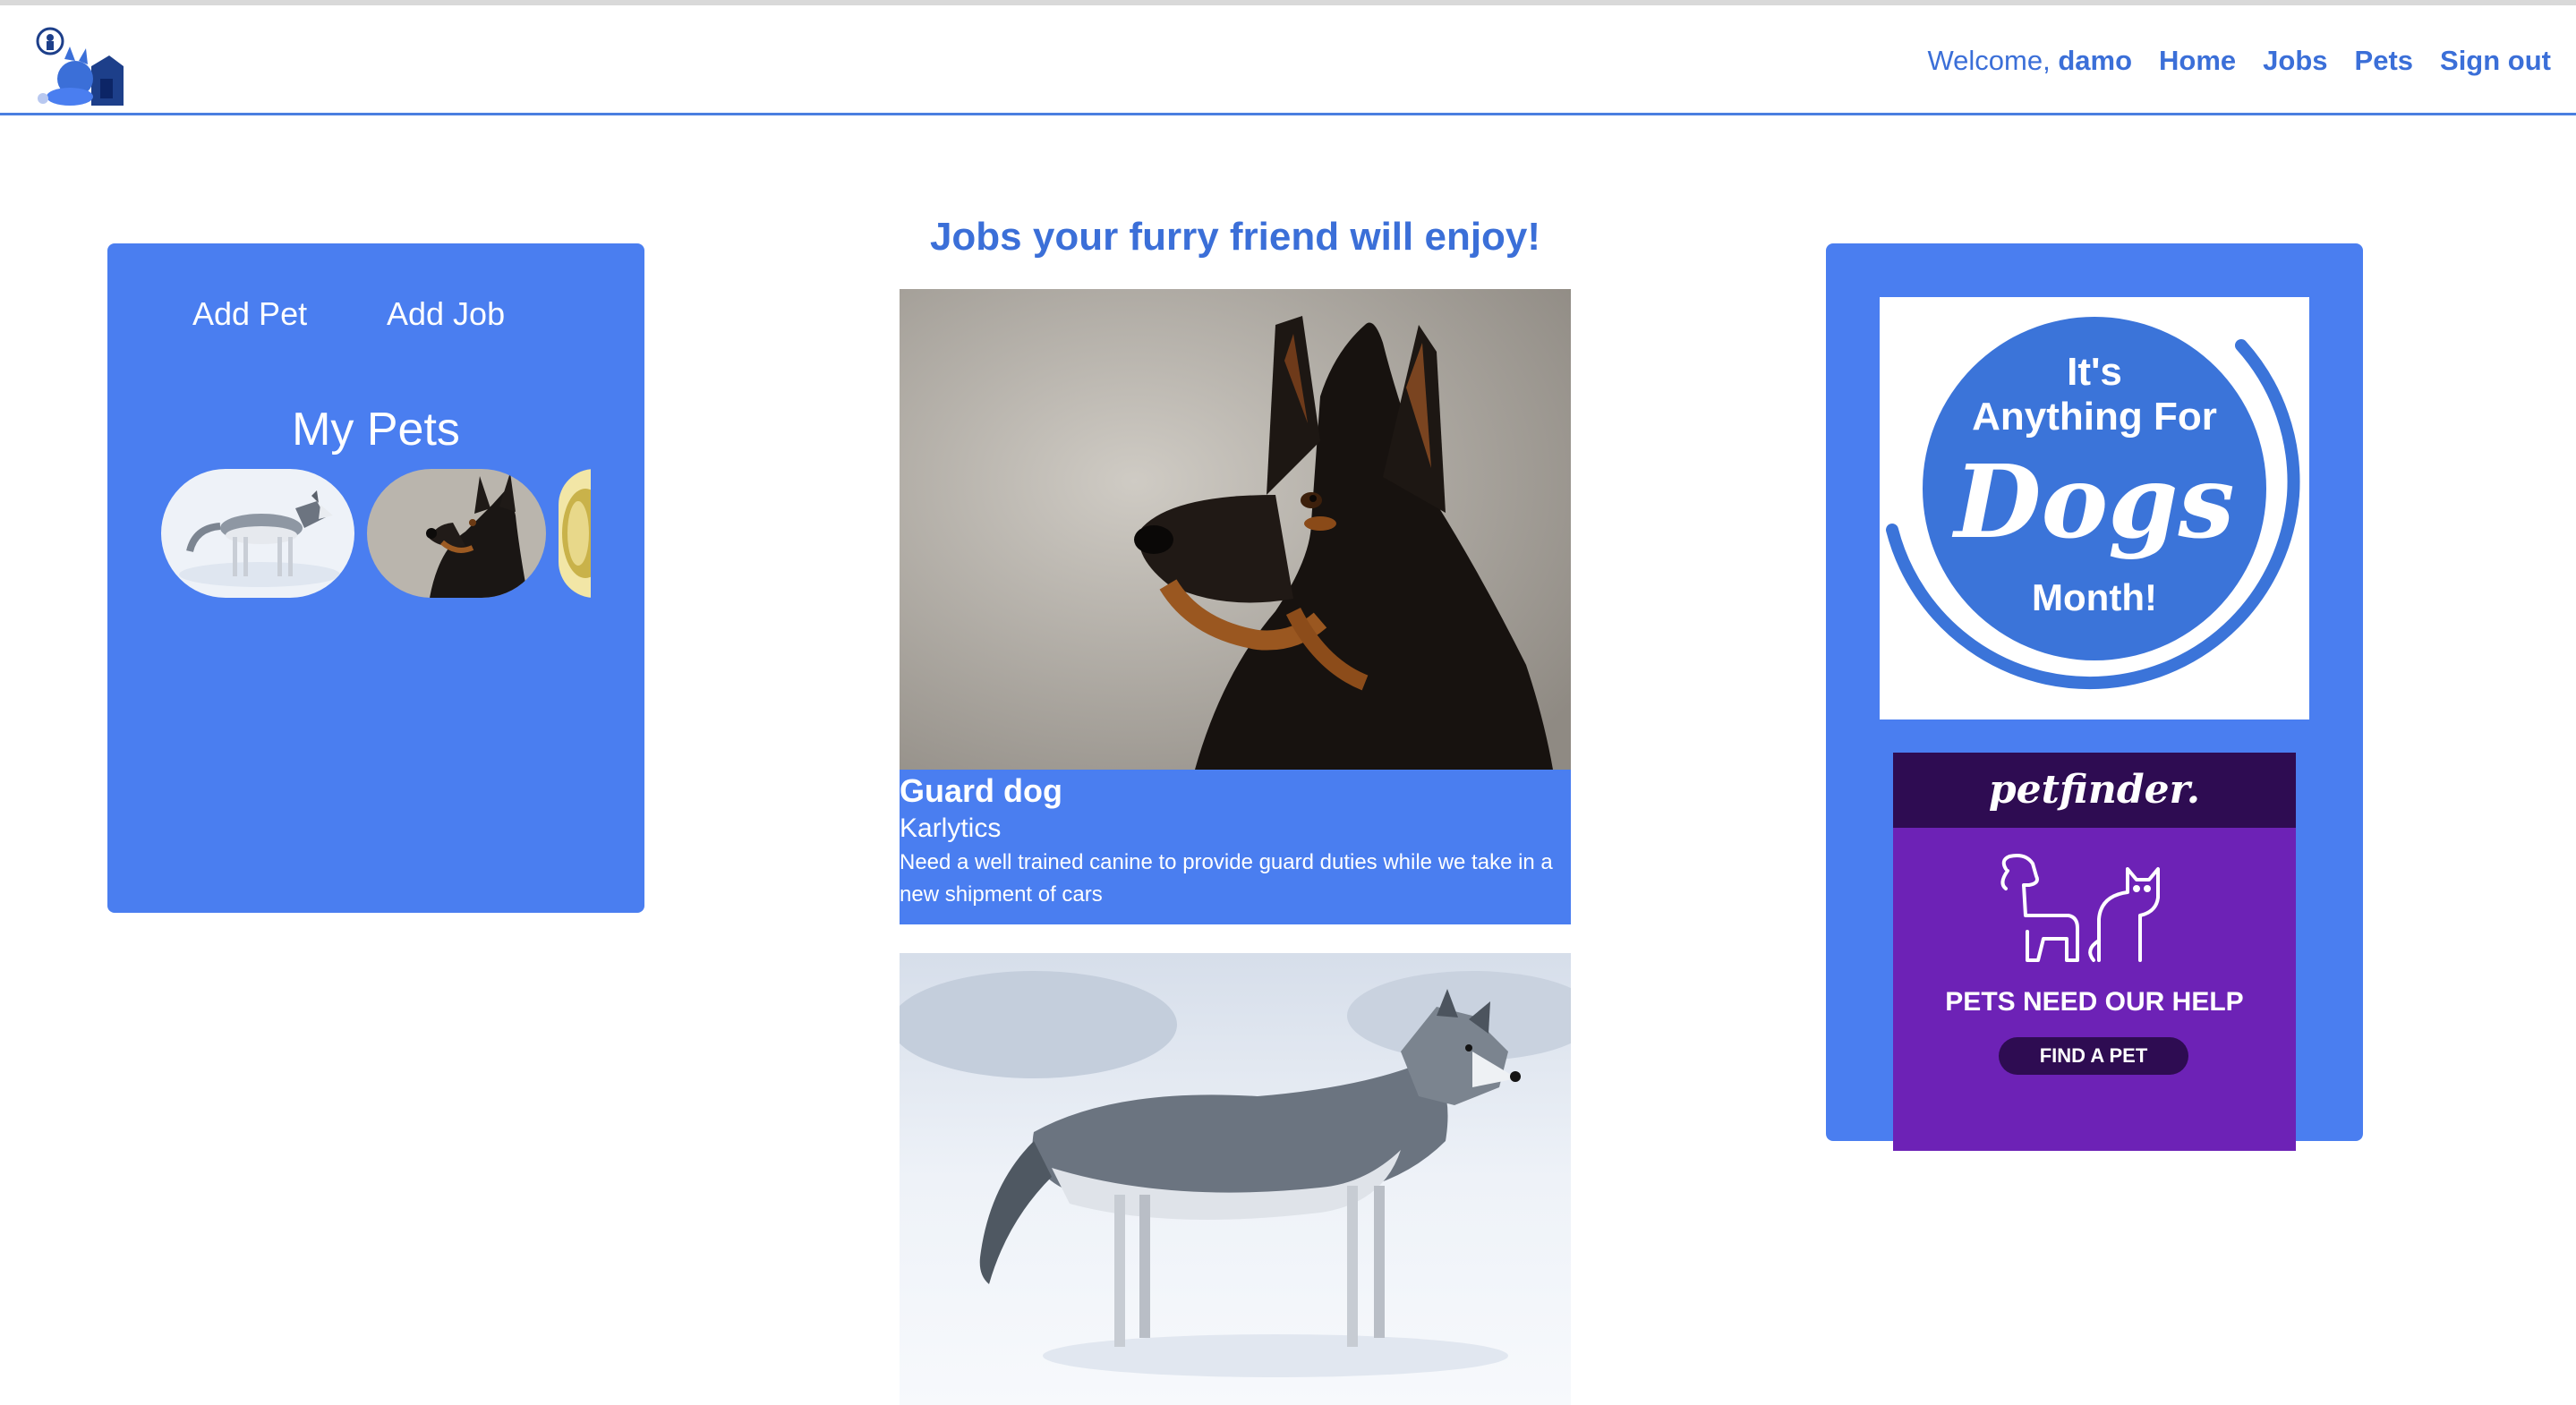  I want to click on job-title: Guard dog, so click(981, 790).